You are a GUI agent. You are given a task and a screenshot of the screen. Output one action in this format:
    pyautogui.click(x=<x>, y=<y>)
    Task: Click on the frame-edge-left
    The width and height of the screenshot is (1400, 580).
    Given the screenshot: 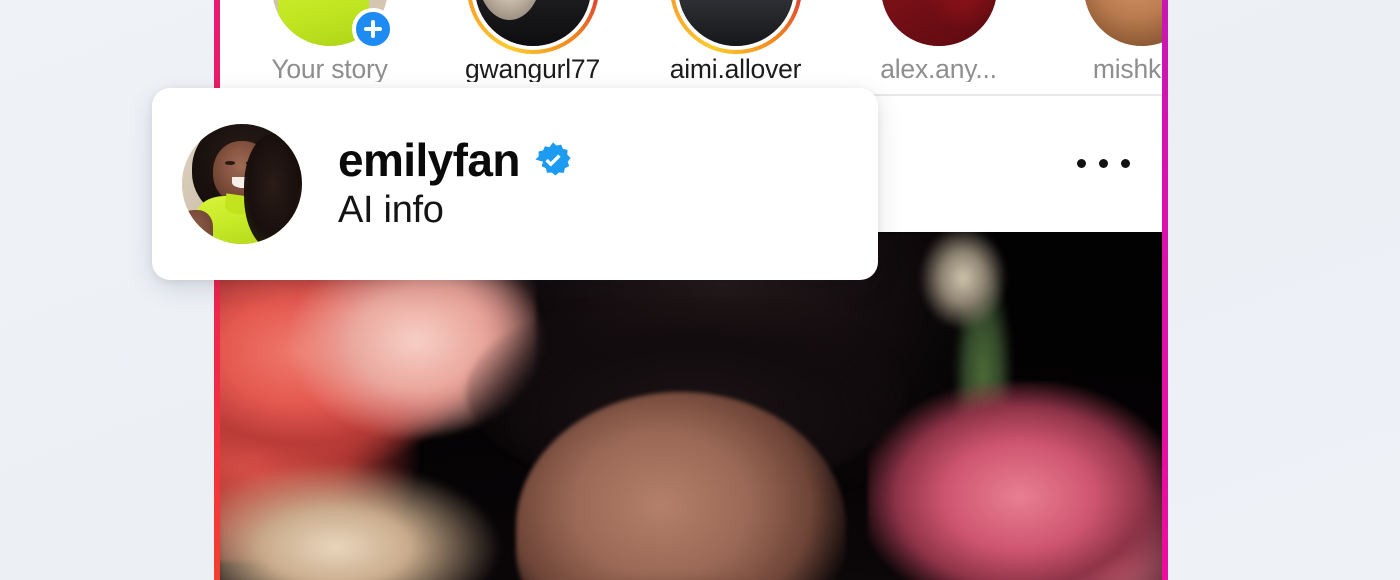 What is the action you would take?
    pyautogui.click(x=217, y=290)
    